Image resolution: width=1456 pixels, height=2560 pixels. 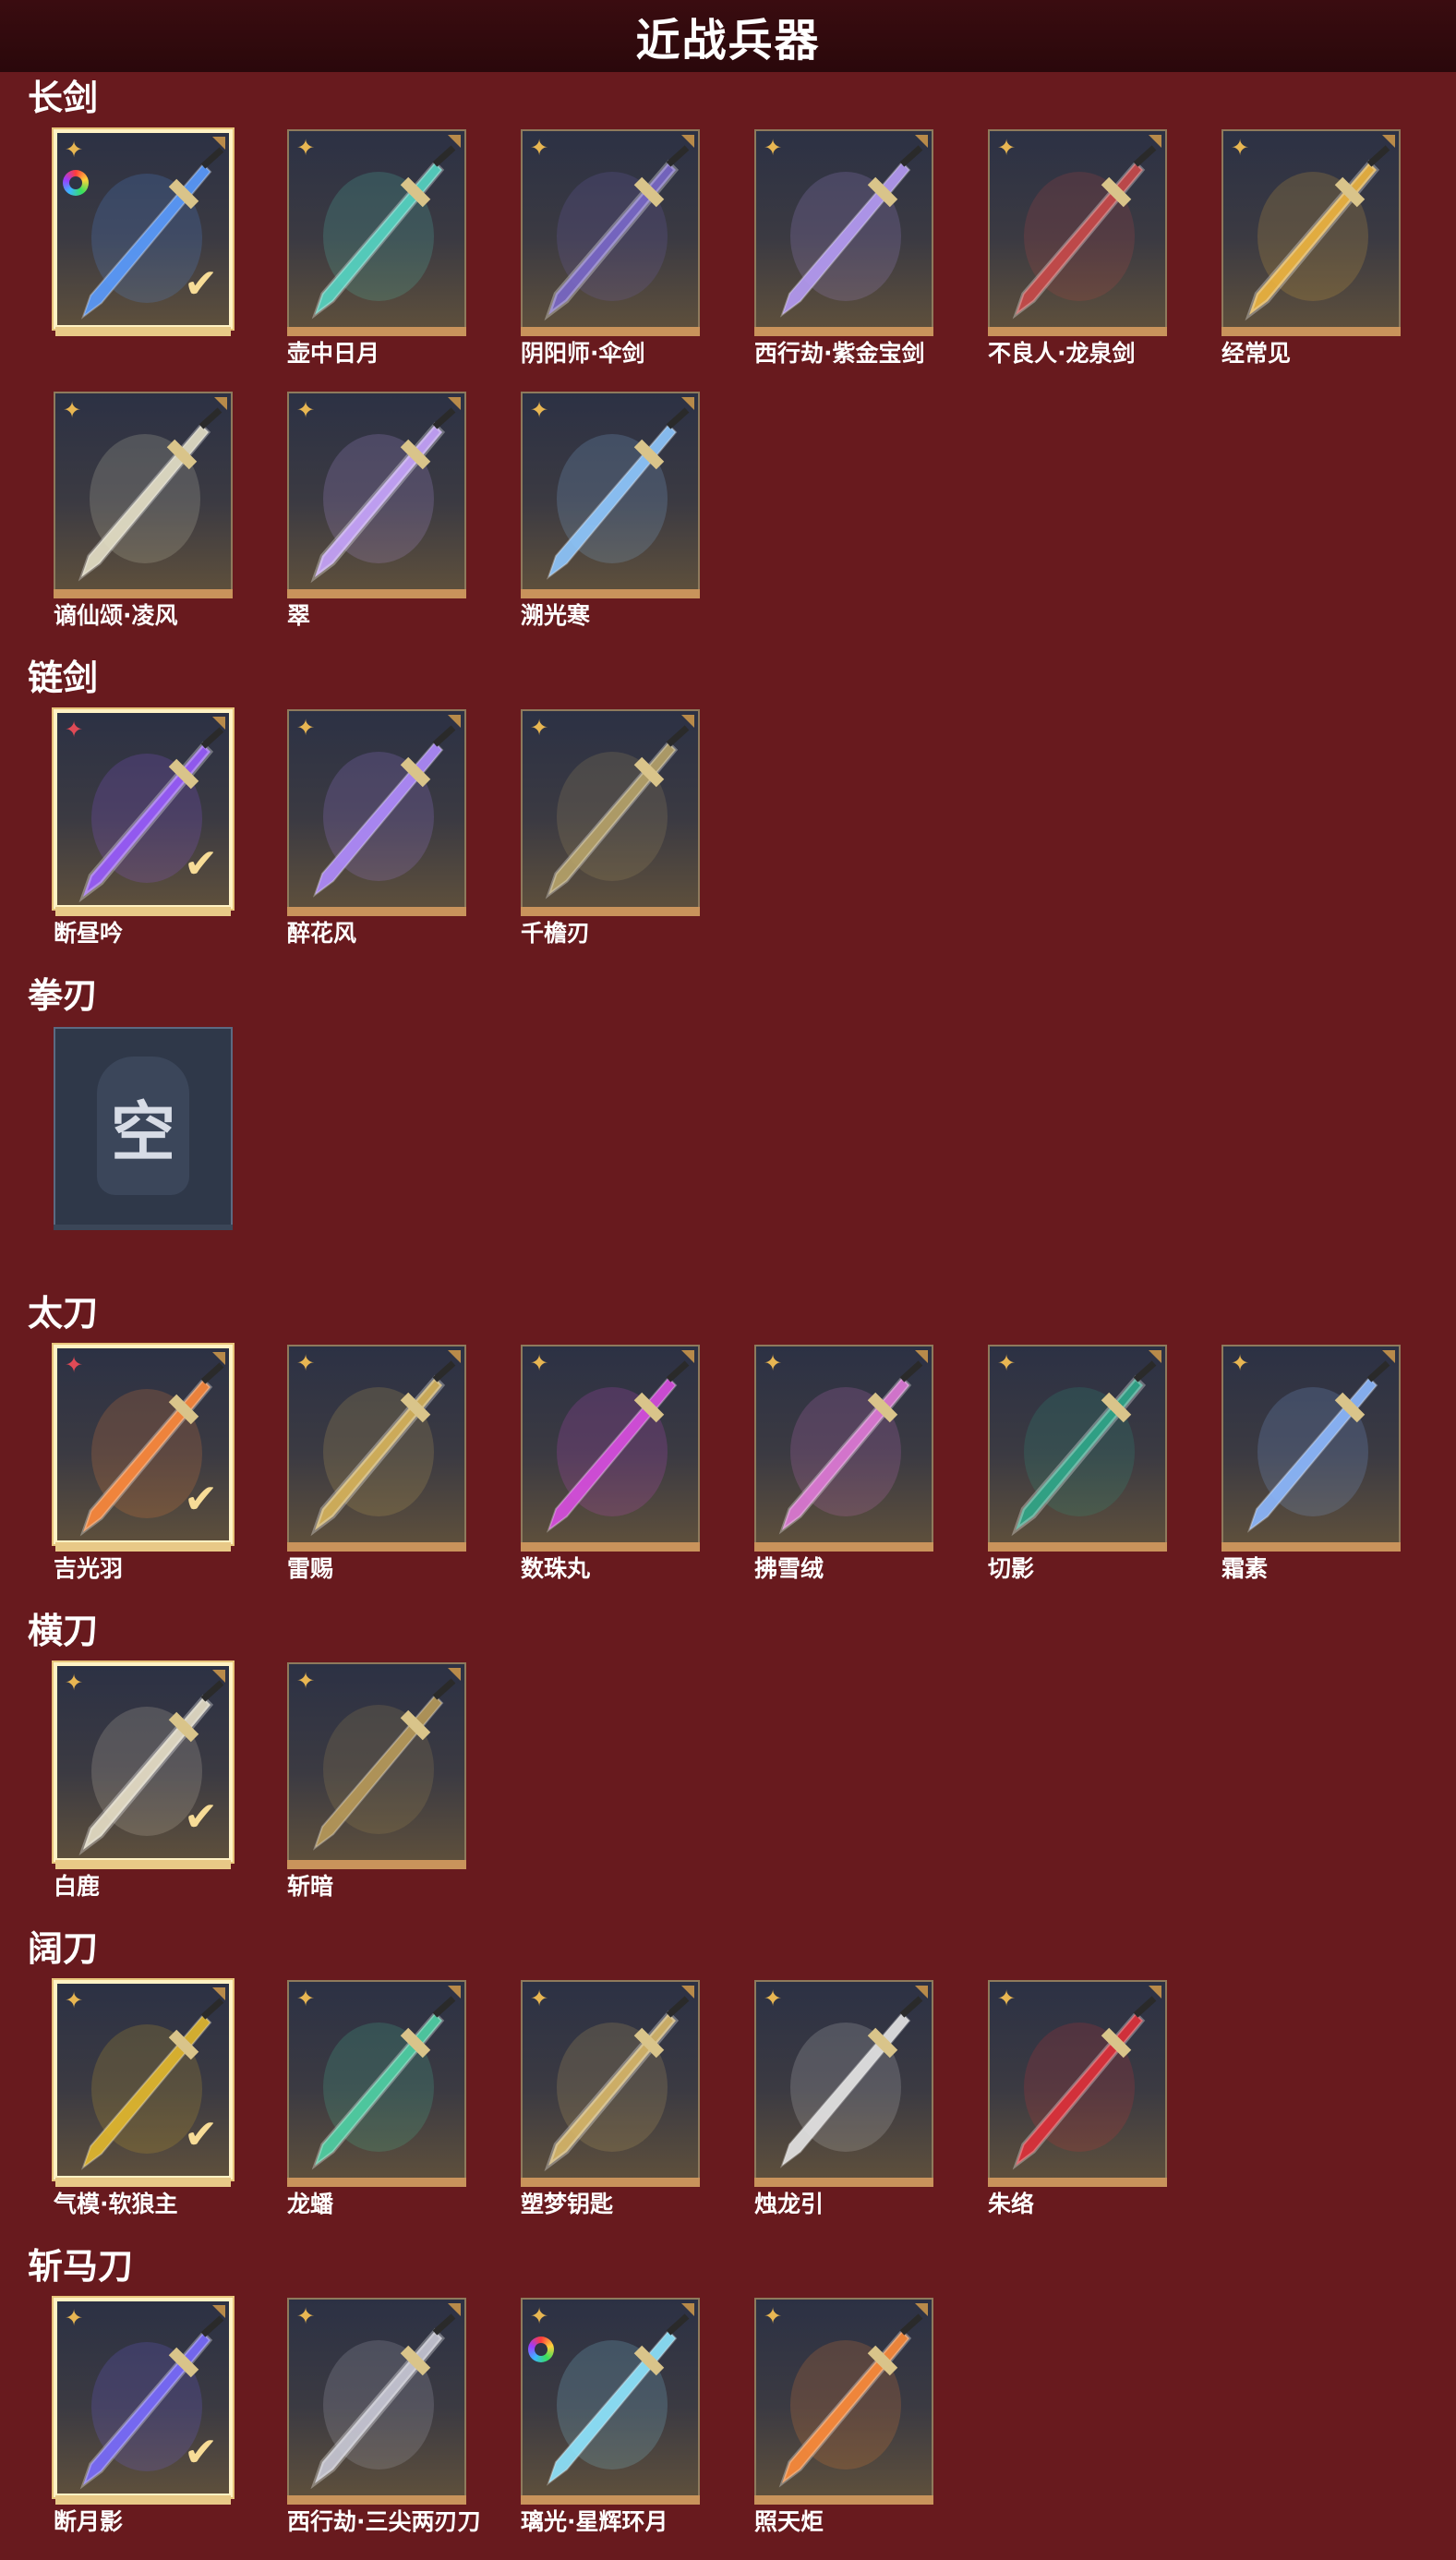 What do you see at coordinates (143, 2098) in the screenshot?
I see `weapon-card: ✦ ✔ 气模·软狼主` at bounding box center [143, 2098].